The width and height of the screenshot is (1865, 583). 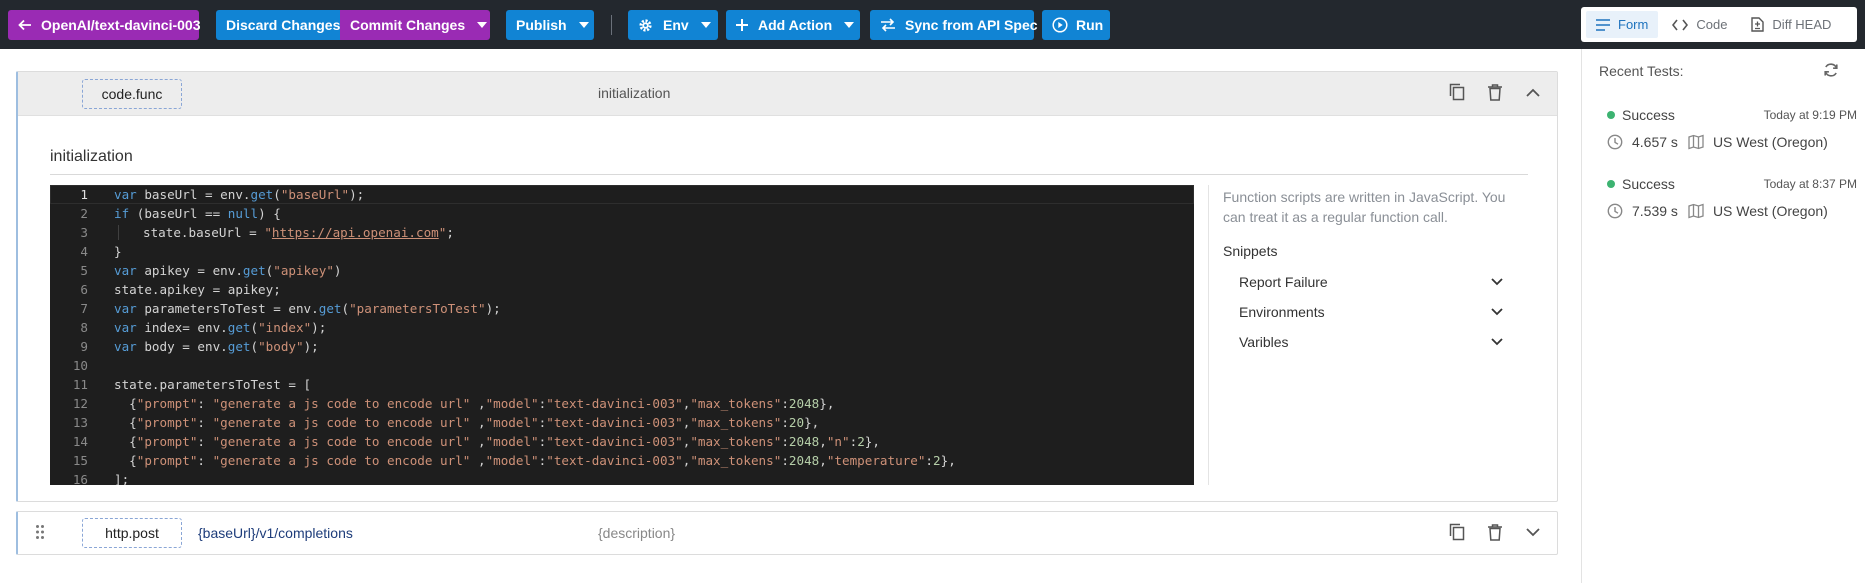 I want to click on swap-arrows-icon, so click(x=888, y=25).